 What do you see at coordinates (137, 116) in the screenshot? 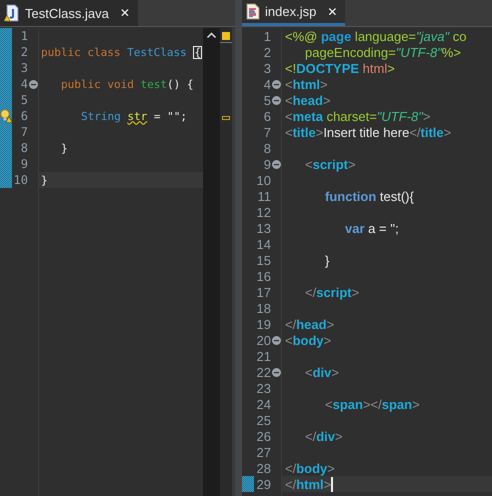
I see `code-token: str` at bounding box center [137, 116].